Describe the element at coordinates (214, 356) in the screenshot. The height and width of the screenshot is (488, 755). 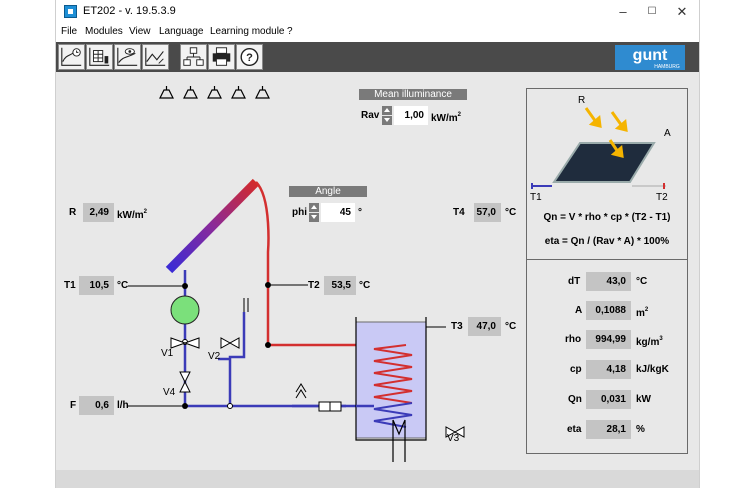
I see `valve-v2-label: V2` at that location.